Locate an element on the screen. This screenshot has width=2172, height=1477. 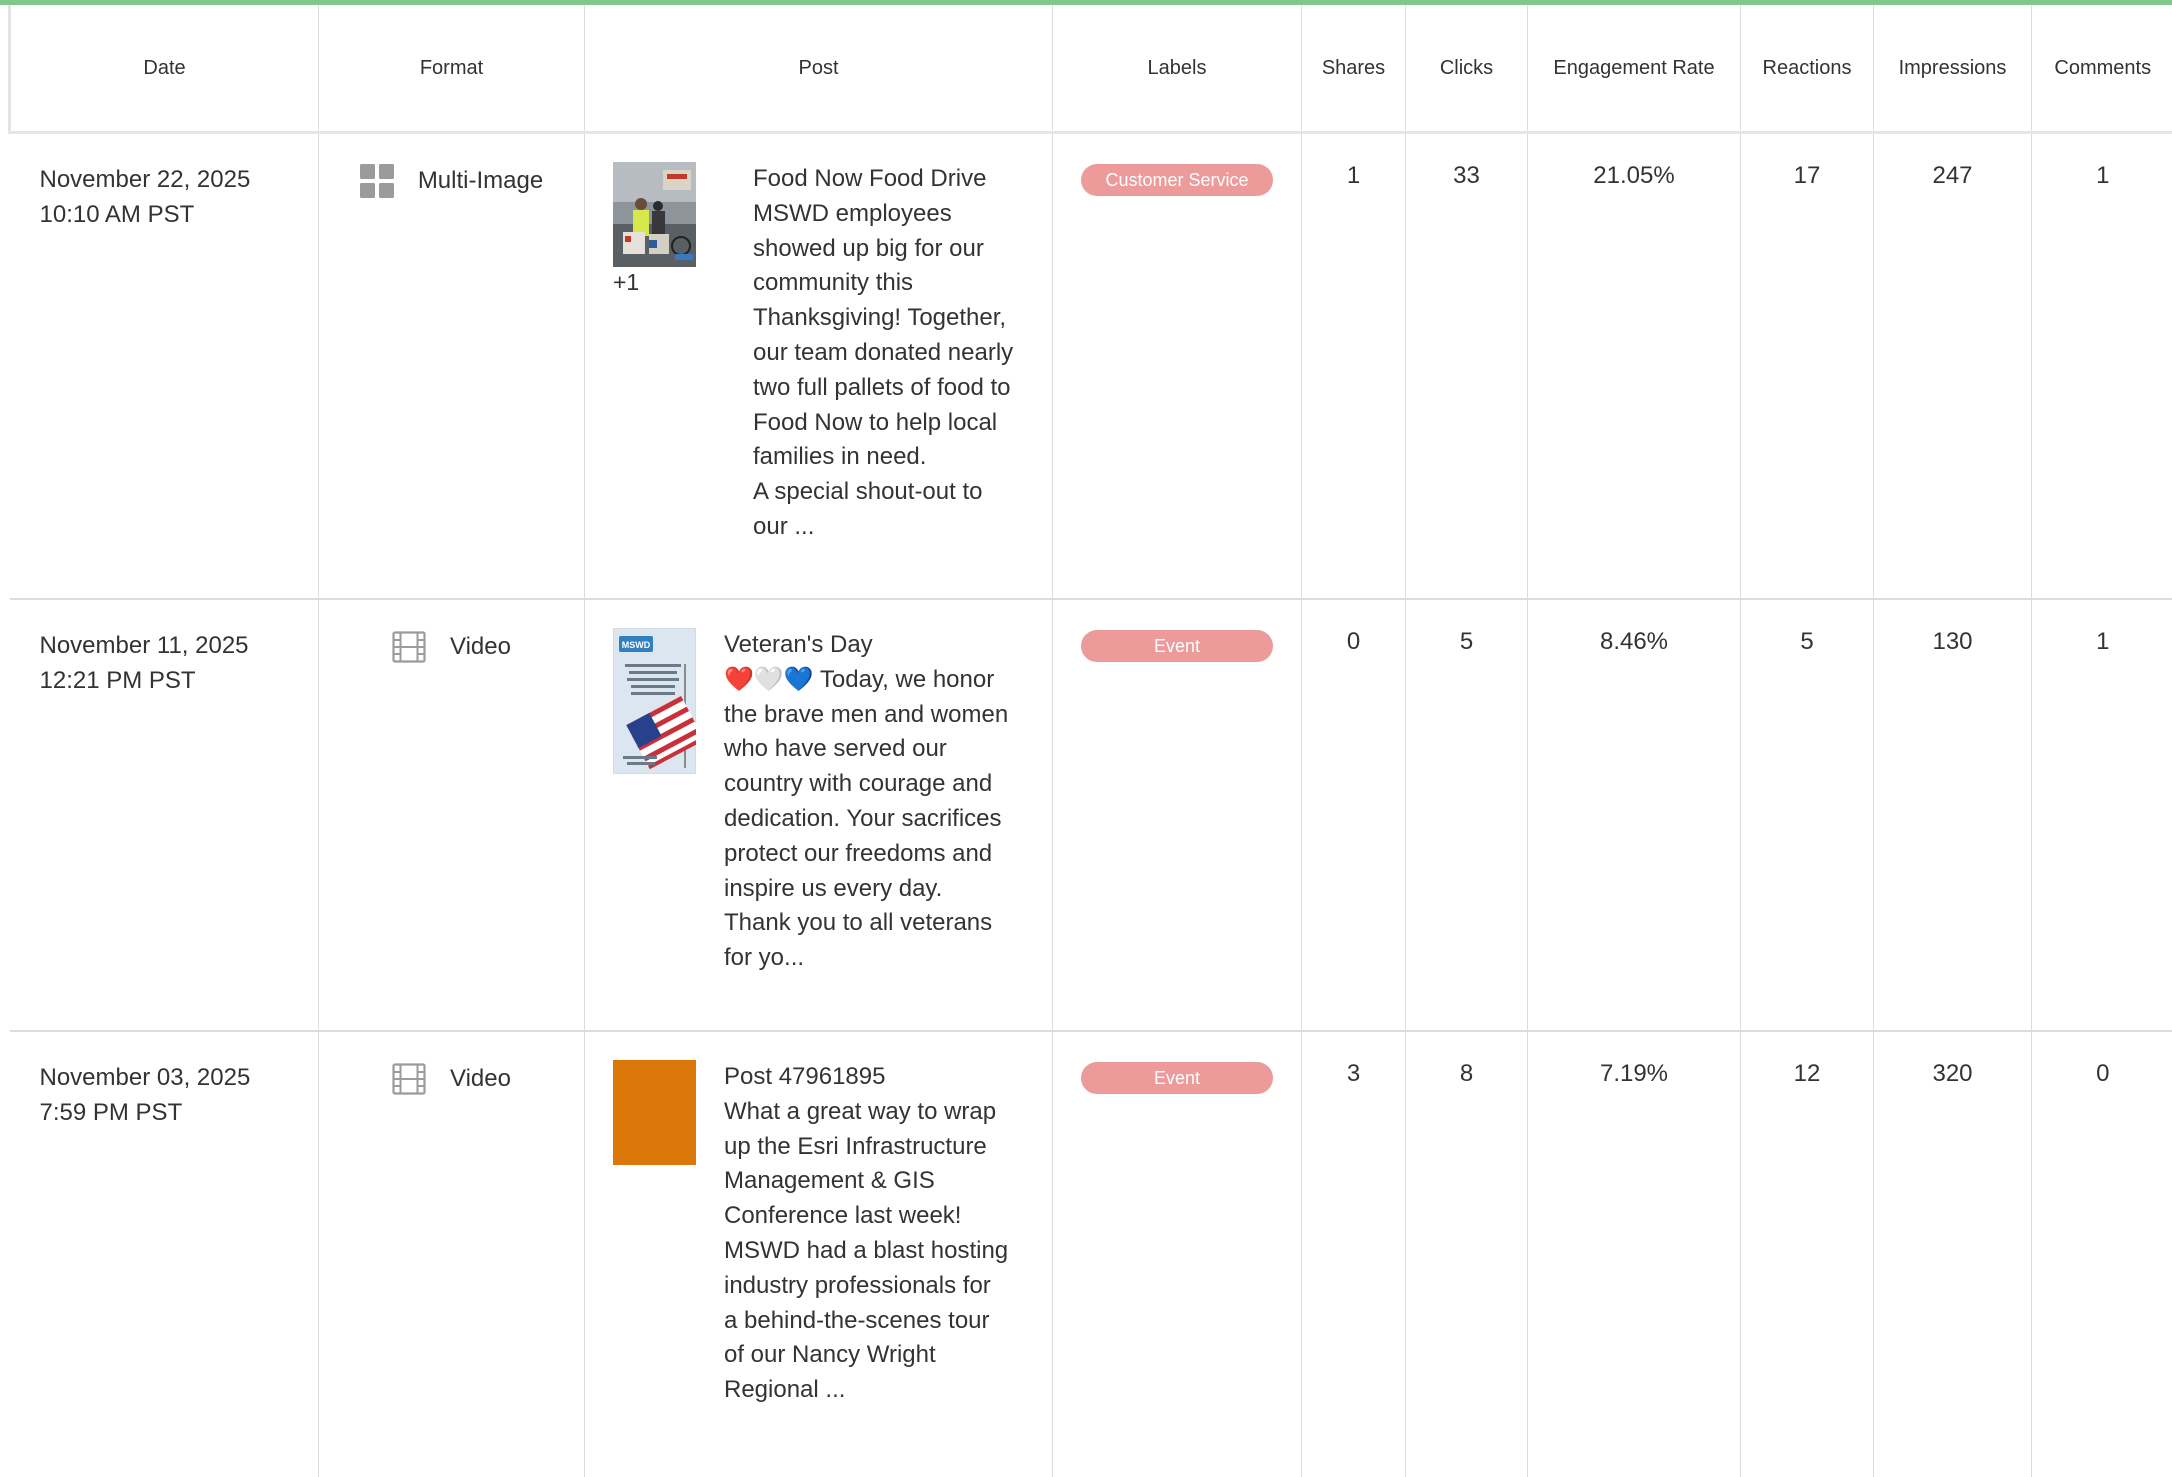
post-date: November 03, 2025 is located at coordinates (179, 1077).